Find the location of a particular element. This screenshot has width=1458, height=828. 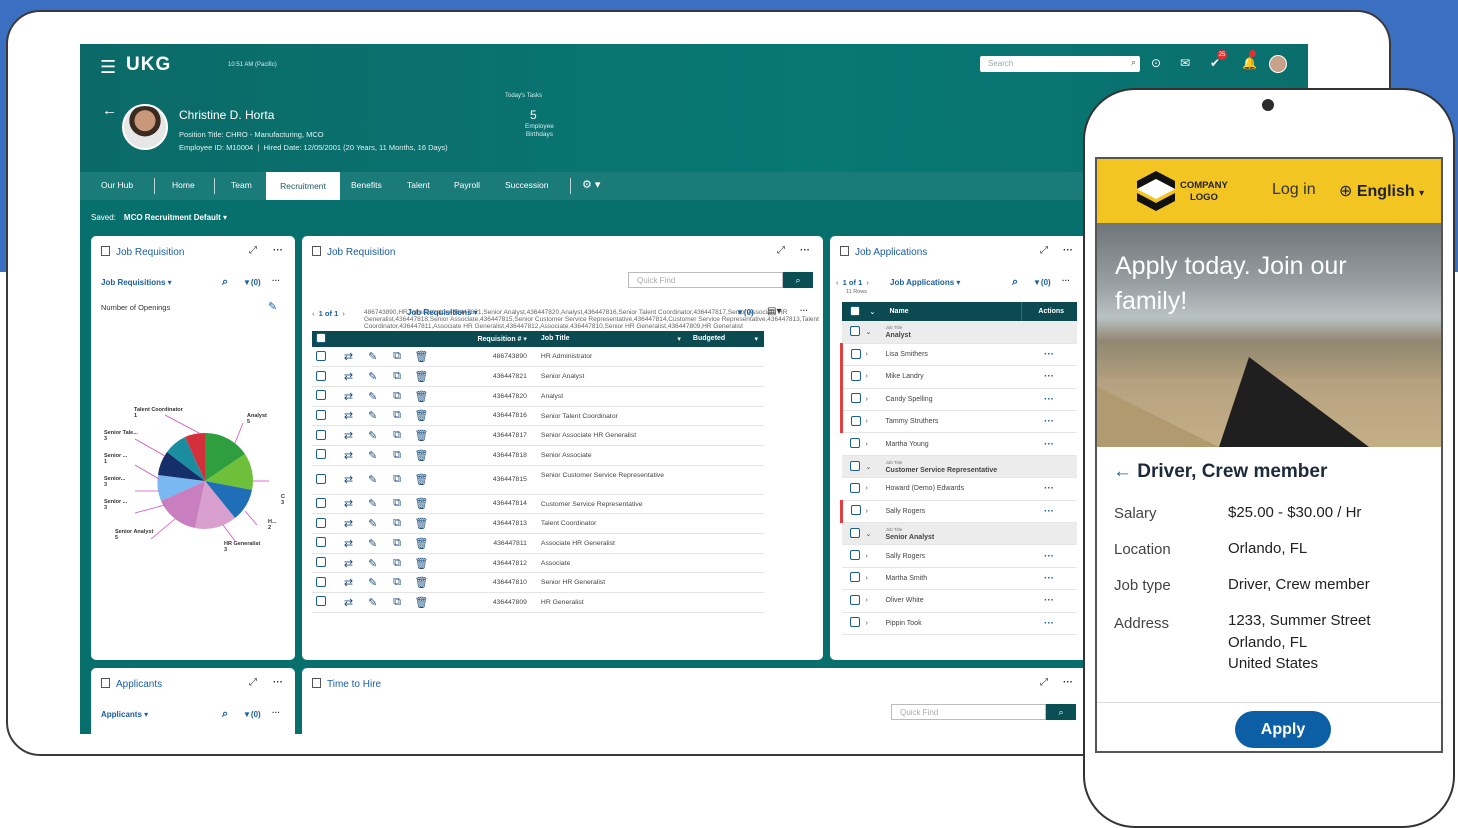

tab-benefits: Benefits is located at coordinates (366, 185).